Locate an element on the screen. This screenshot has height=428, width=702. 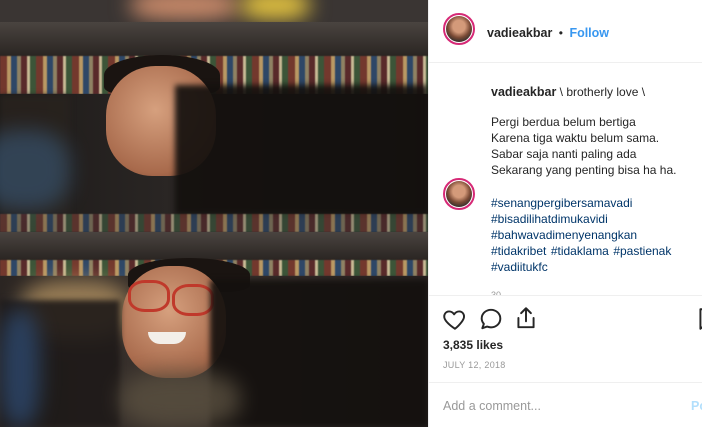
post-header: vadieakbar • Follow is located at coordinates (565, 31).